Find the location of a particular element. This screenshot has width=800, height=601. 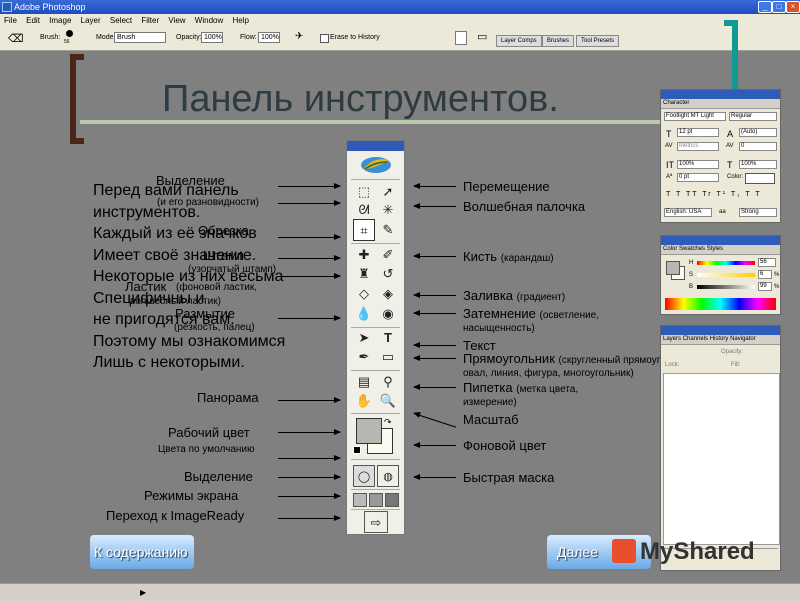

vertical-scale-field: 100% is located at coordinates (698, 164).